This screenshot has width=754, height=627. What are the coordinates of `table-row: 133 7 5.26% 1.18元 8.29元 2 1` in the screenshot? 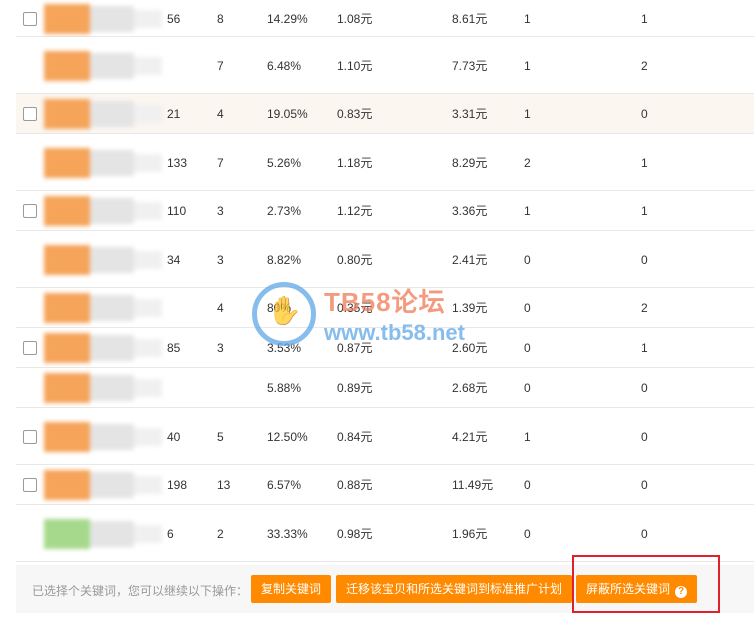 It's located at (385, 162).